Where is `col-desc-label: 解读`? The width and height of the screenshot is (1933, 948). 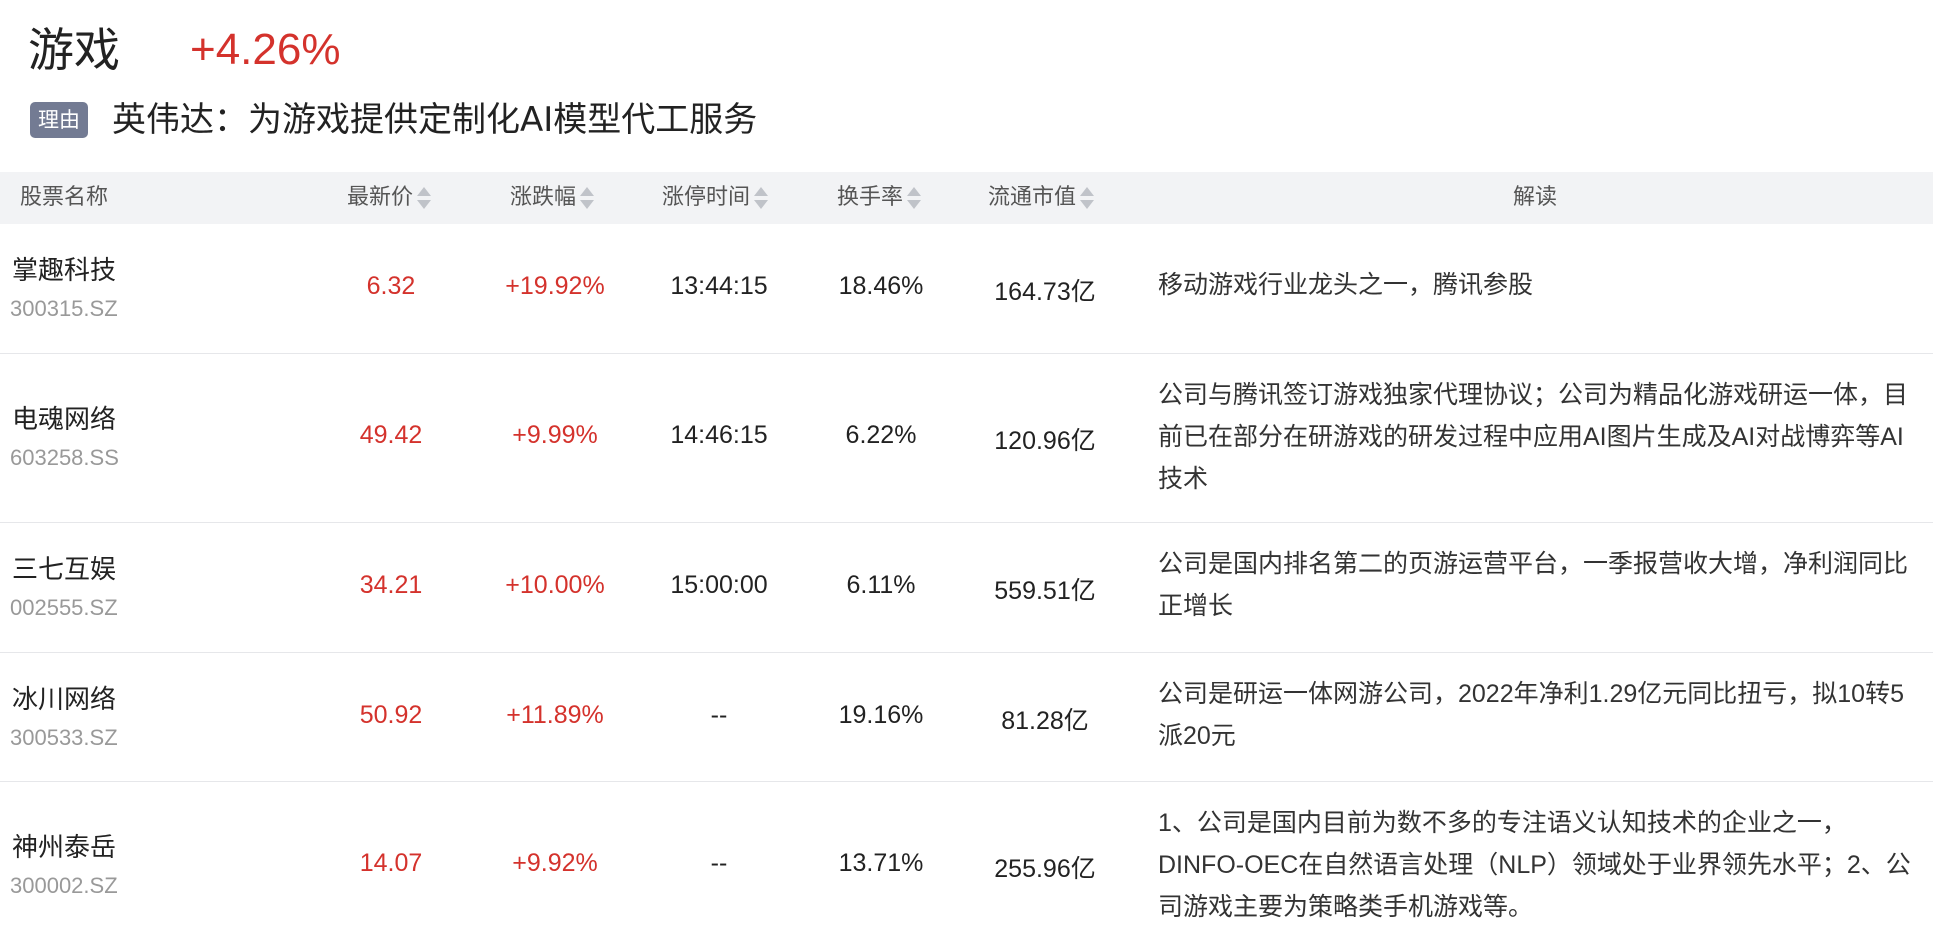 col-desc-label: 解读 is located at coordinates (1535, 197).